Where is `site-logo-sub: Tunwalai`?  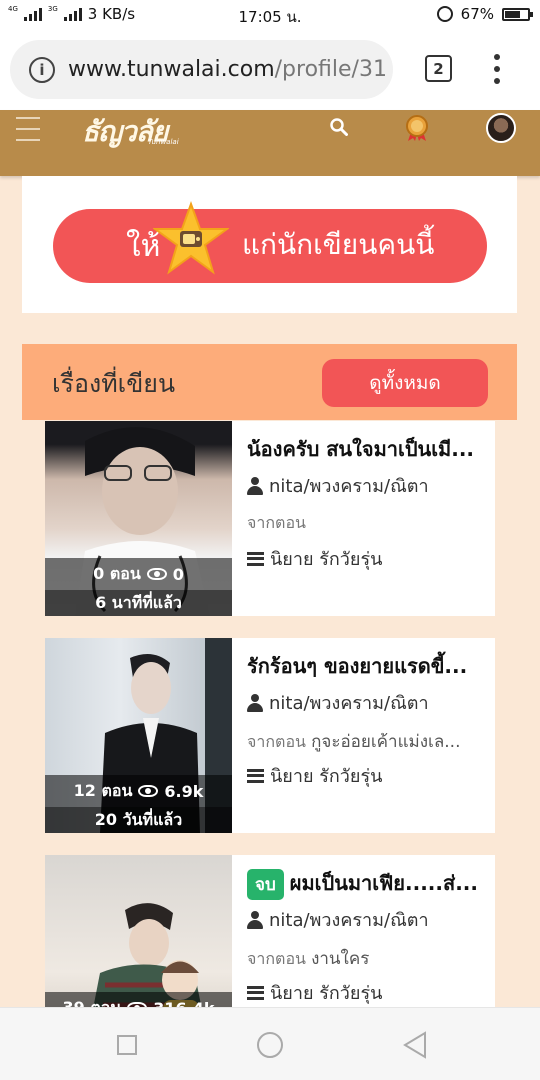
site-logo-sub: Tunwalai is located at coordinates (163, 142).